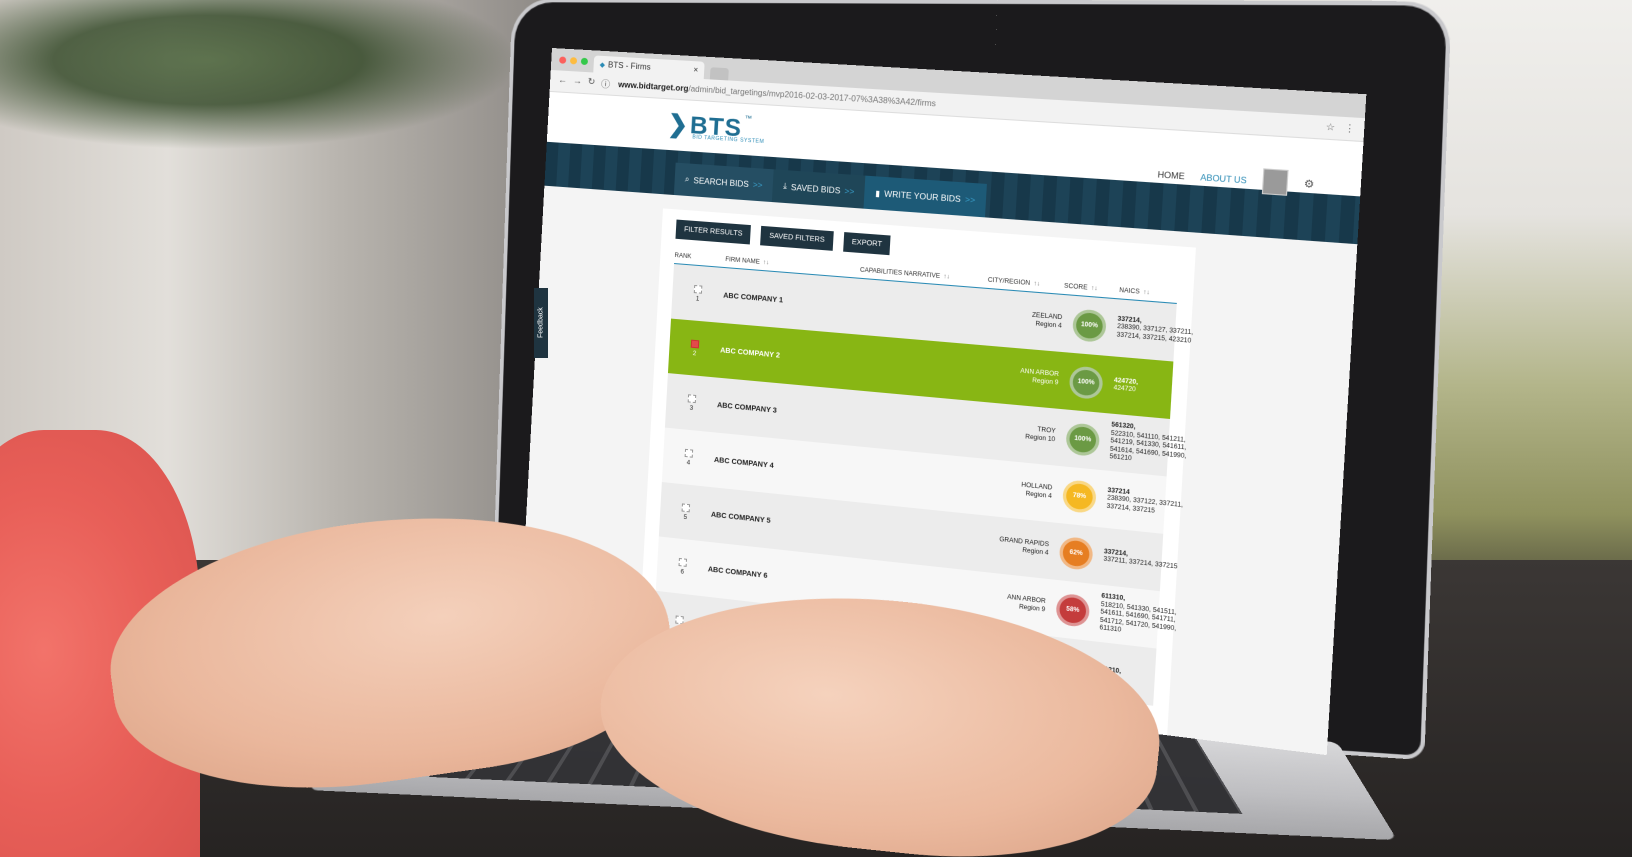 The width and height of the screenshot is (1632, 857). What do you see at coordinates (778, 521) in the screenshot?
I see `firm-name: ABC COMPANY 5` at bounding box center [778, 521].